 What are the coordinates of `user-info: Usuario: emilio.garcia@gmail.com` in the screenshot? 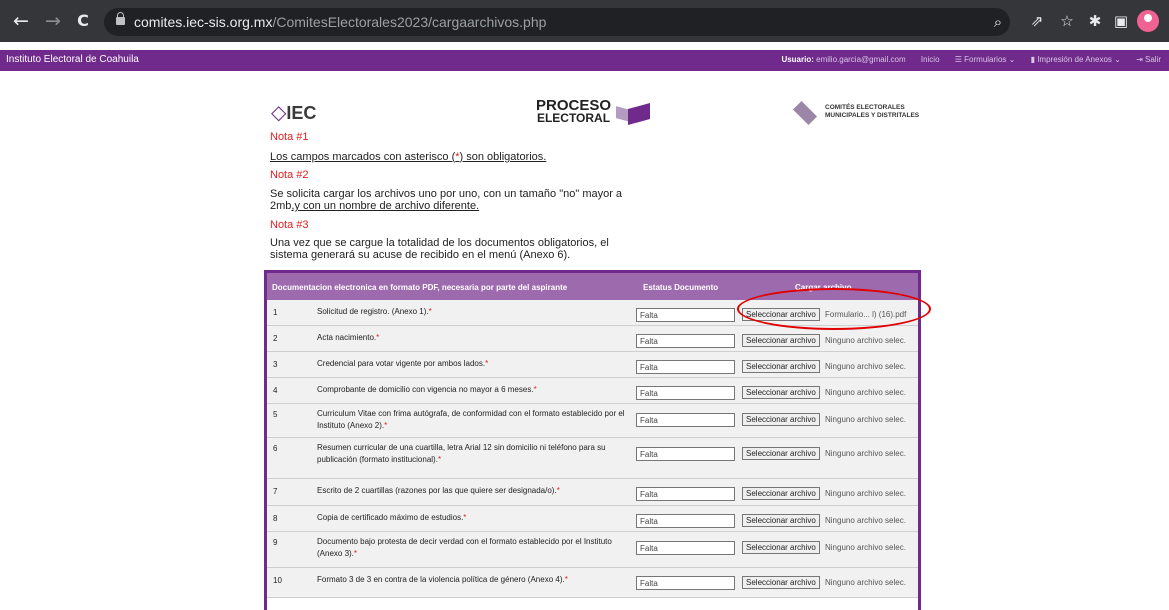 It's located at (843, 59).